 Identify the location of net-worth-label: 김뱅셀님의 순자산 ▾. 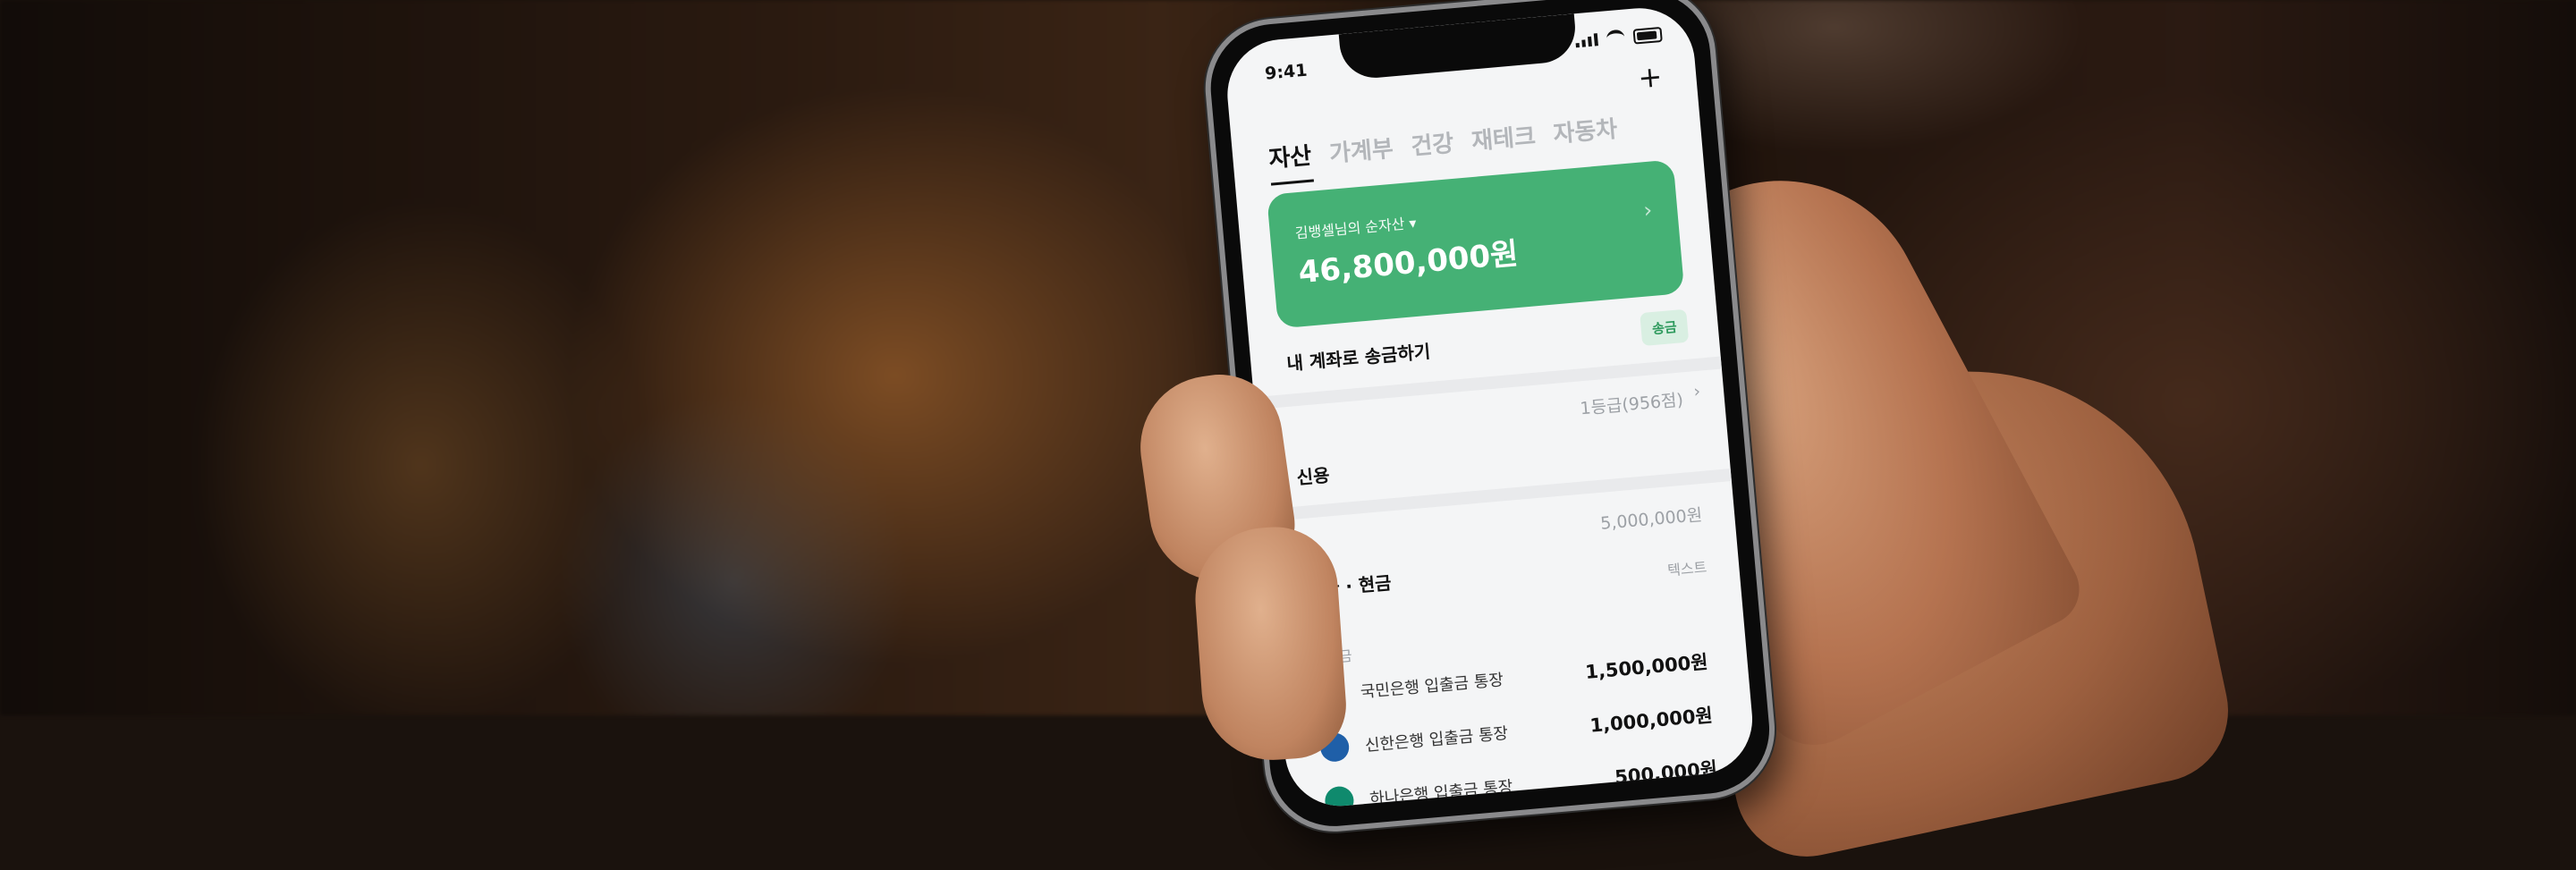
(1356, 228).